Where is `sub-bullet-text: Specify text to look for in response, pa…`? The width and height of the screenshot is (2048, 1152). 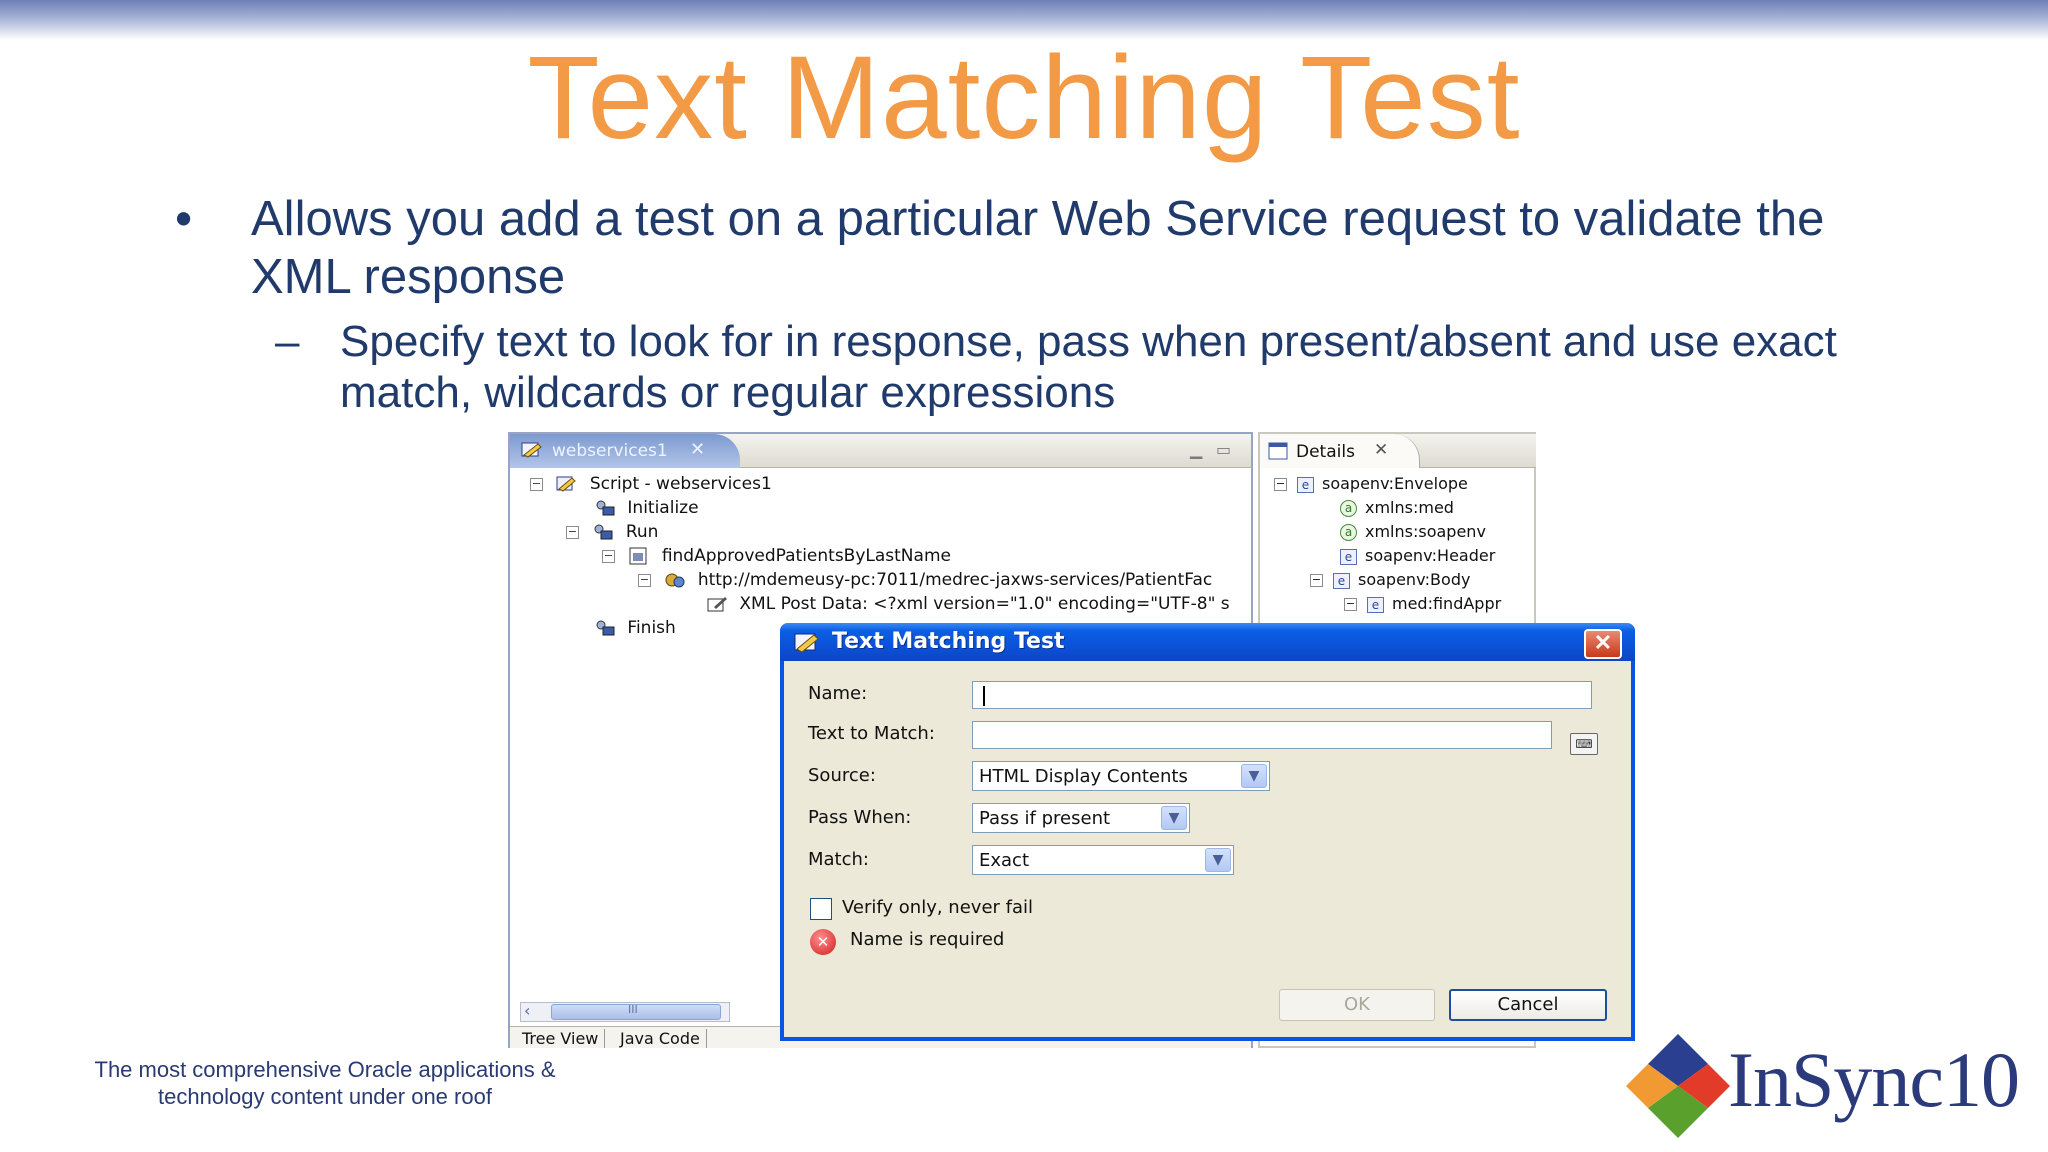
sub-bullet-text: Specify text to look for in response, pa… is located at coordinates (1088, 367).